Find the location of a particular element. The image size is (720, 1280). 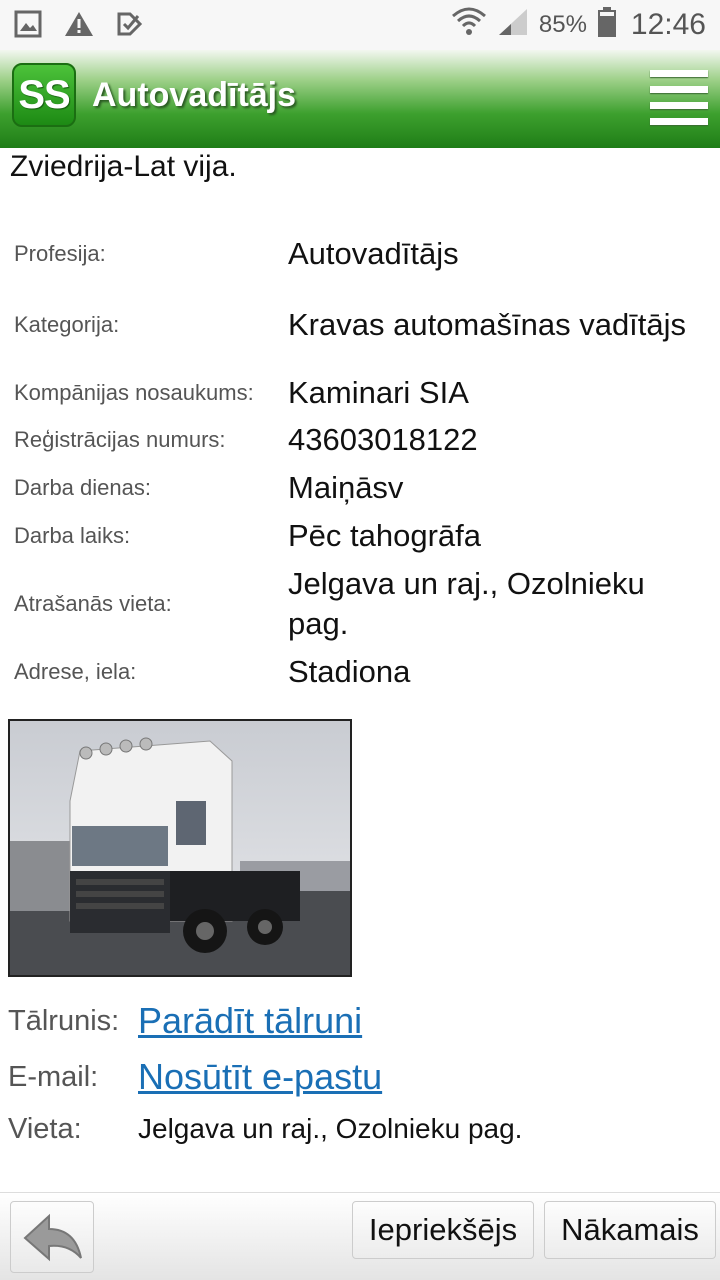

detail-value: Maiņāsv is located at coordinates (346, 487).